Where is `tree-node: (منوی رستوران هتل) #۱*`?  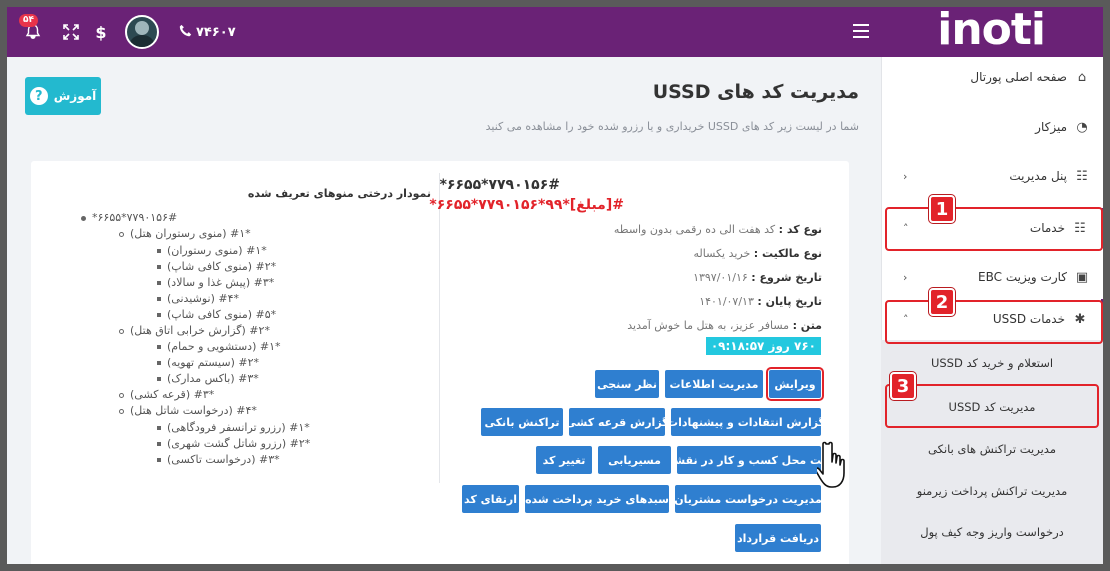
tree-node: (منوی رستوران هتل) #۱* is located at coordinates (185, 233).